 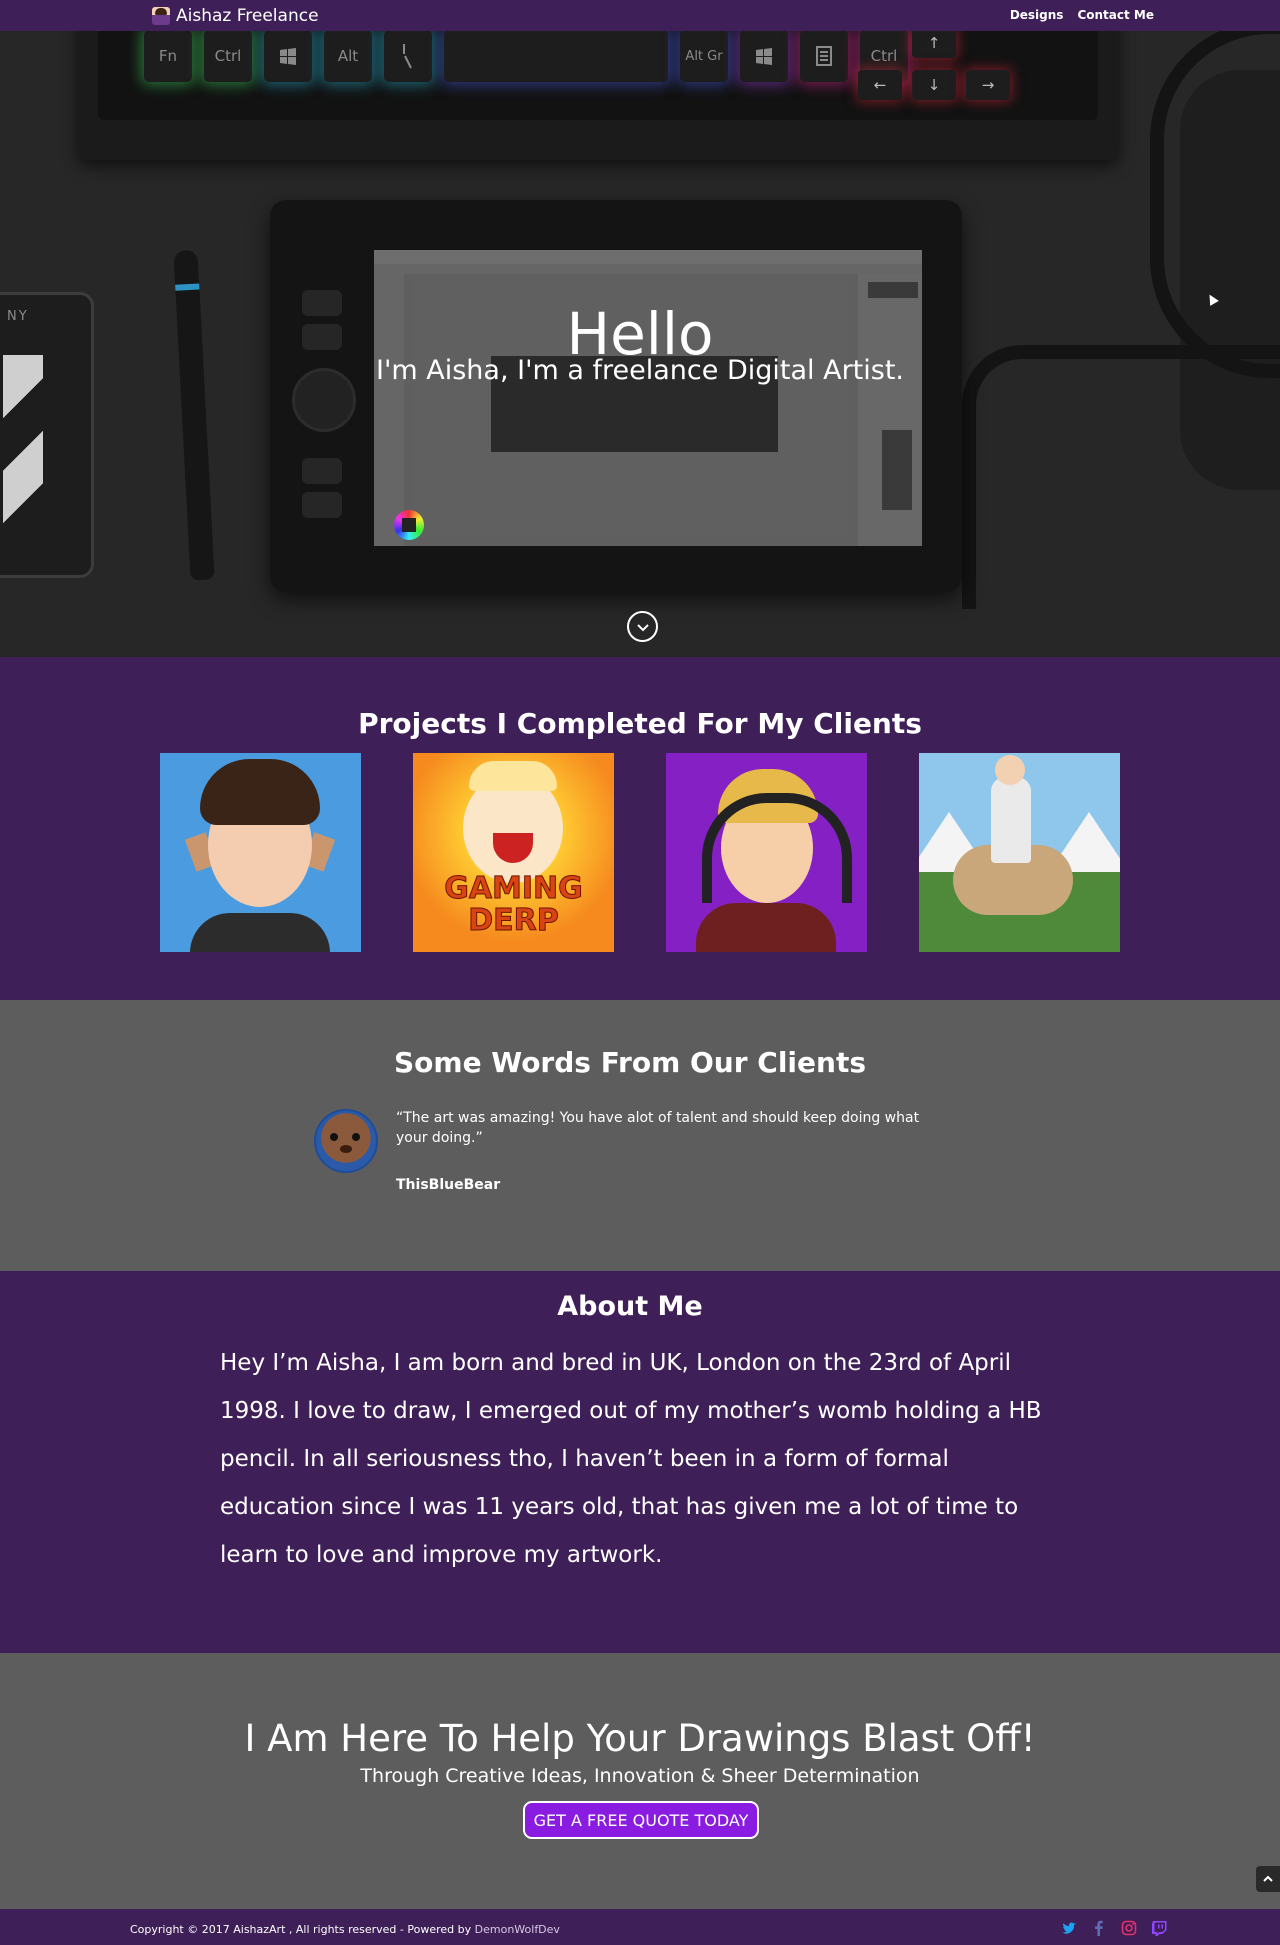 I want to click on gaming-derp-art-text: GAMING DERP, so click(x=514, y=904).